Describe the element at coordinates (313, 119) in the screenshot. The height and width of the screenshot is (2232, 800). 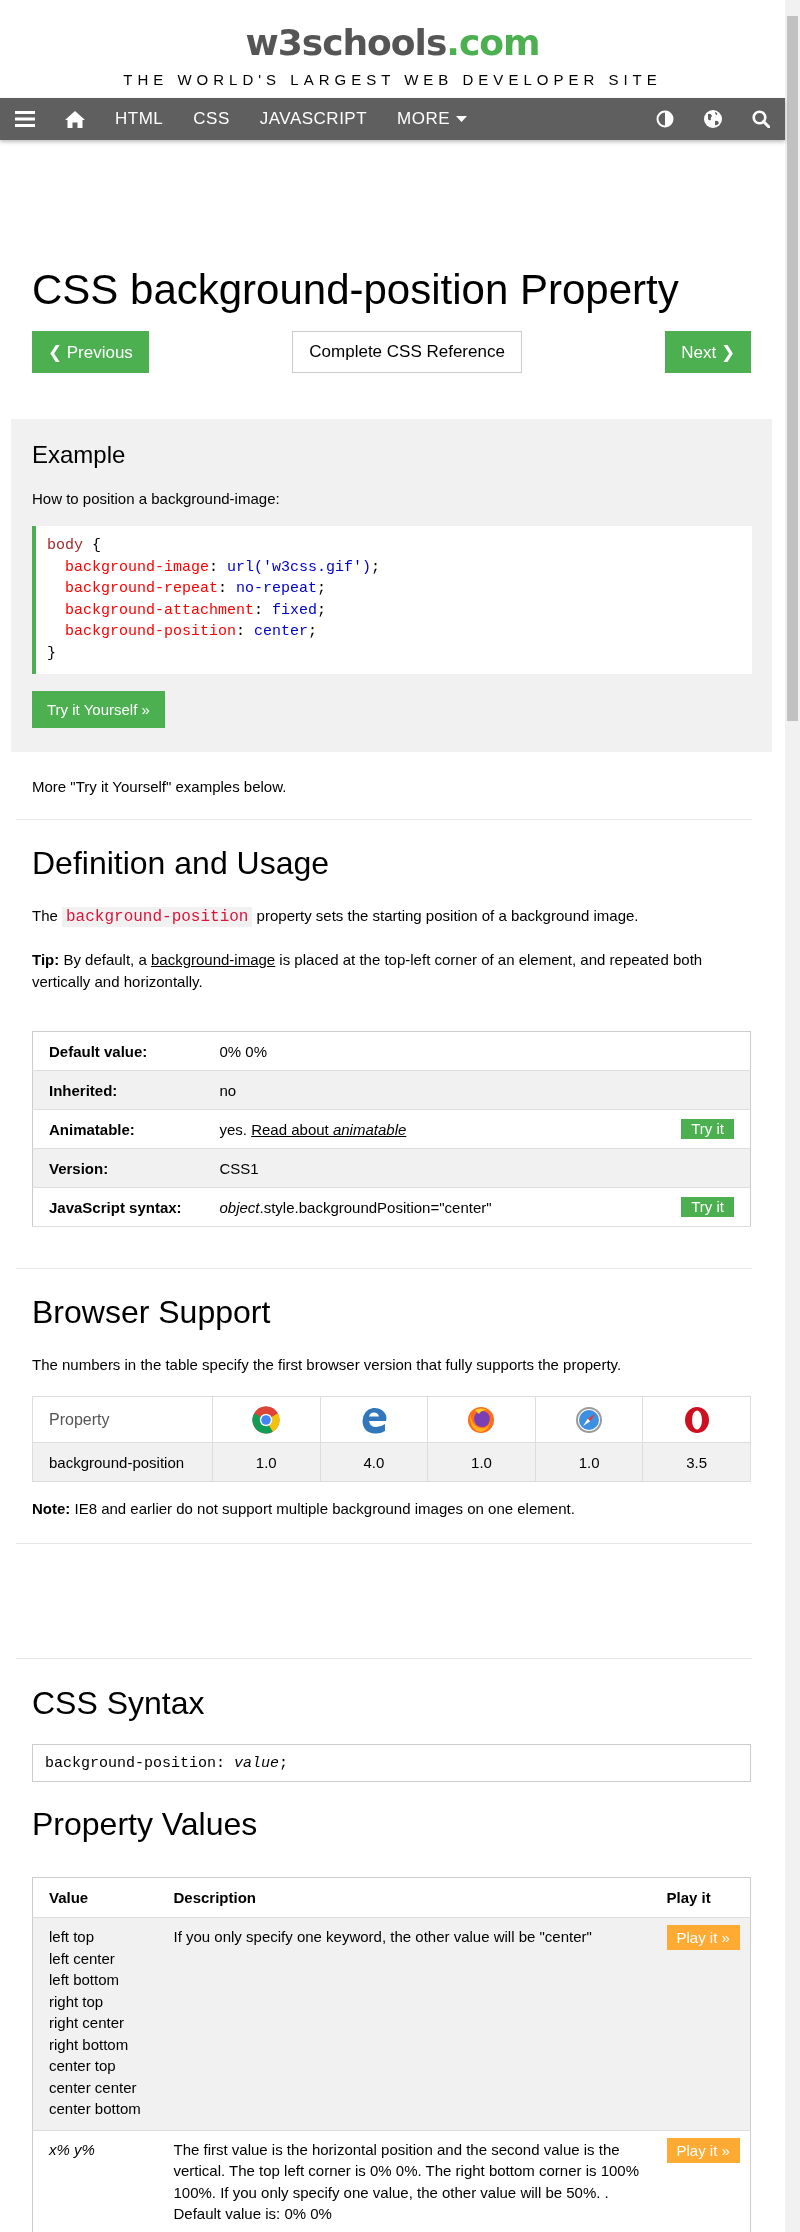
I see `nav-link: JAVASCRIPT` at that location.